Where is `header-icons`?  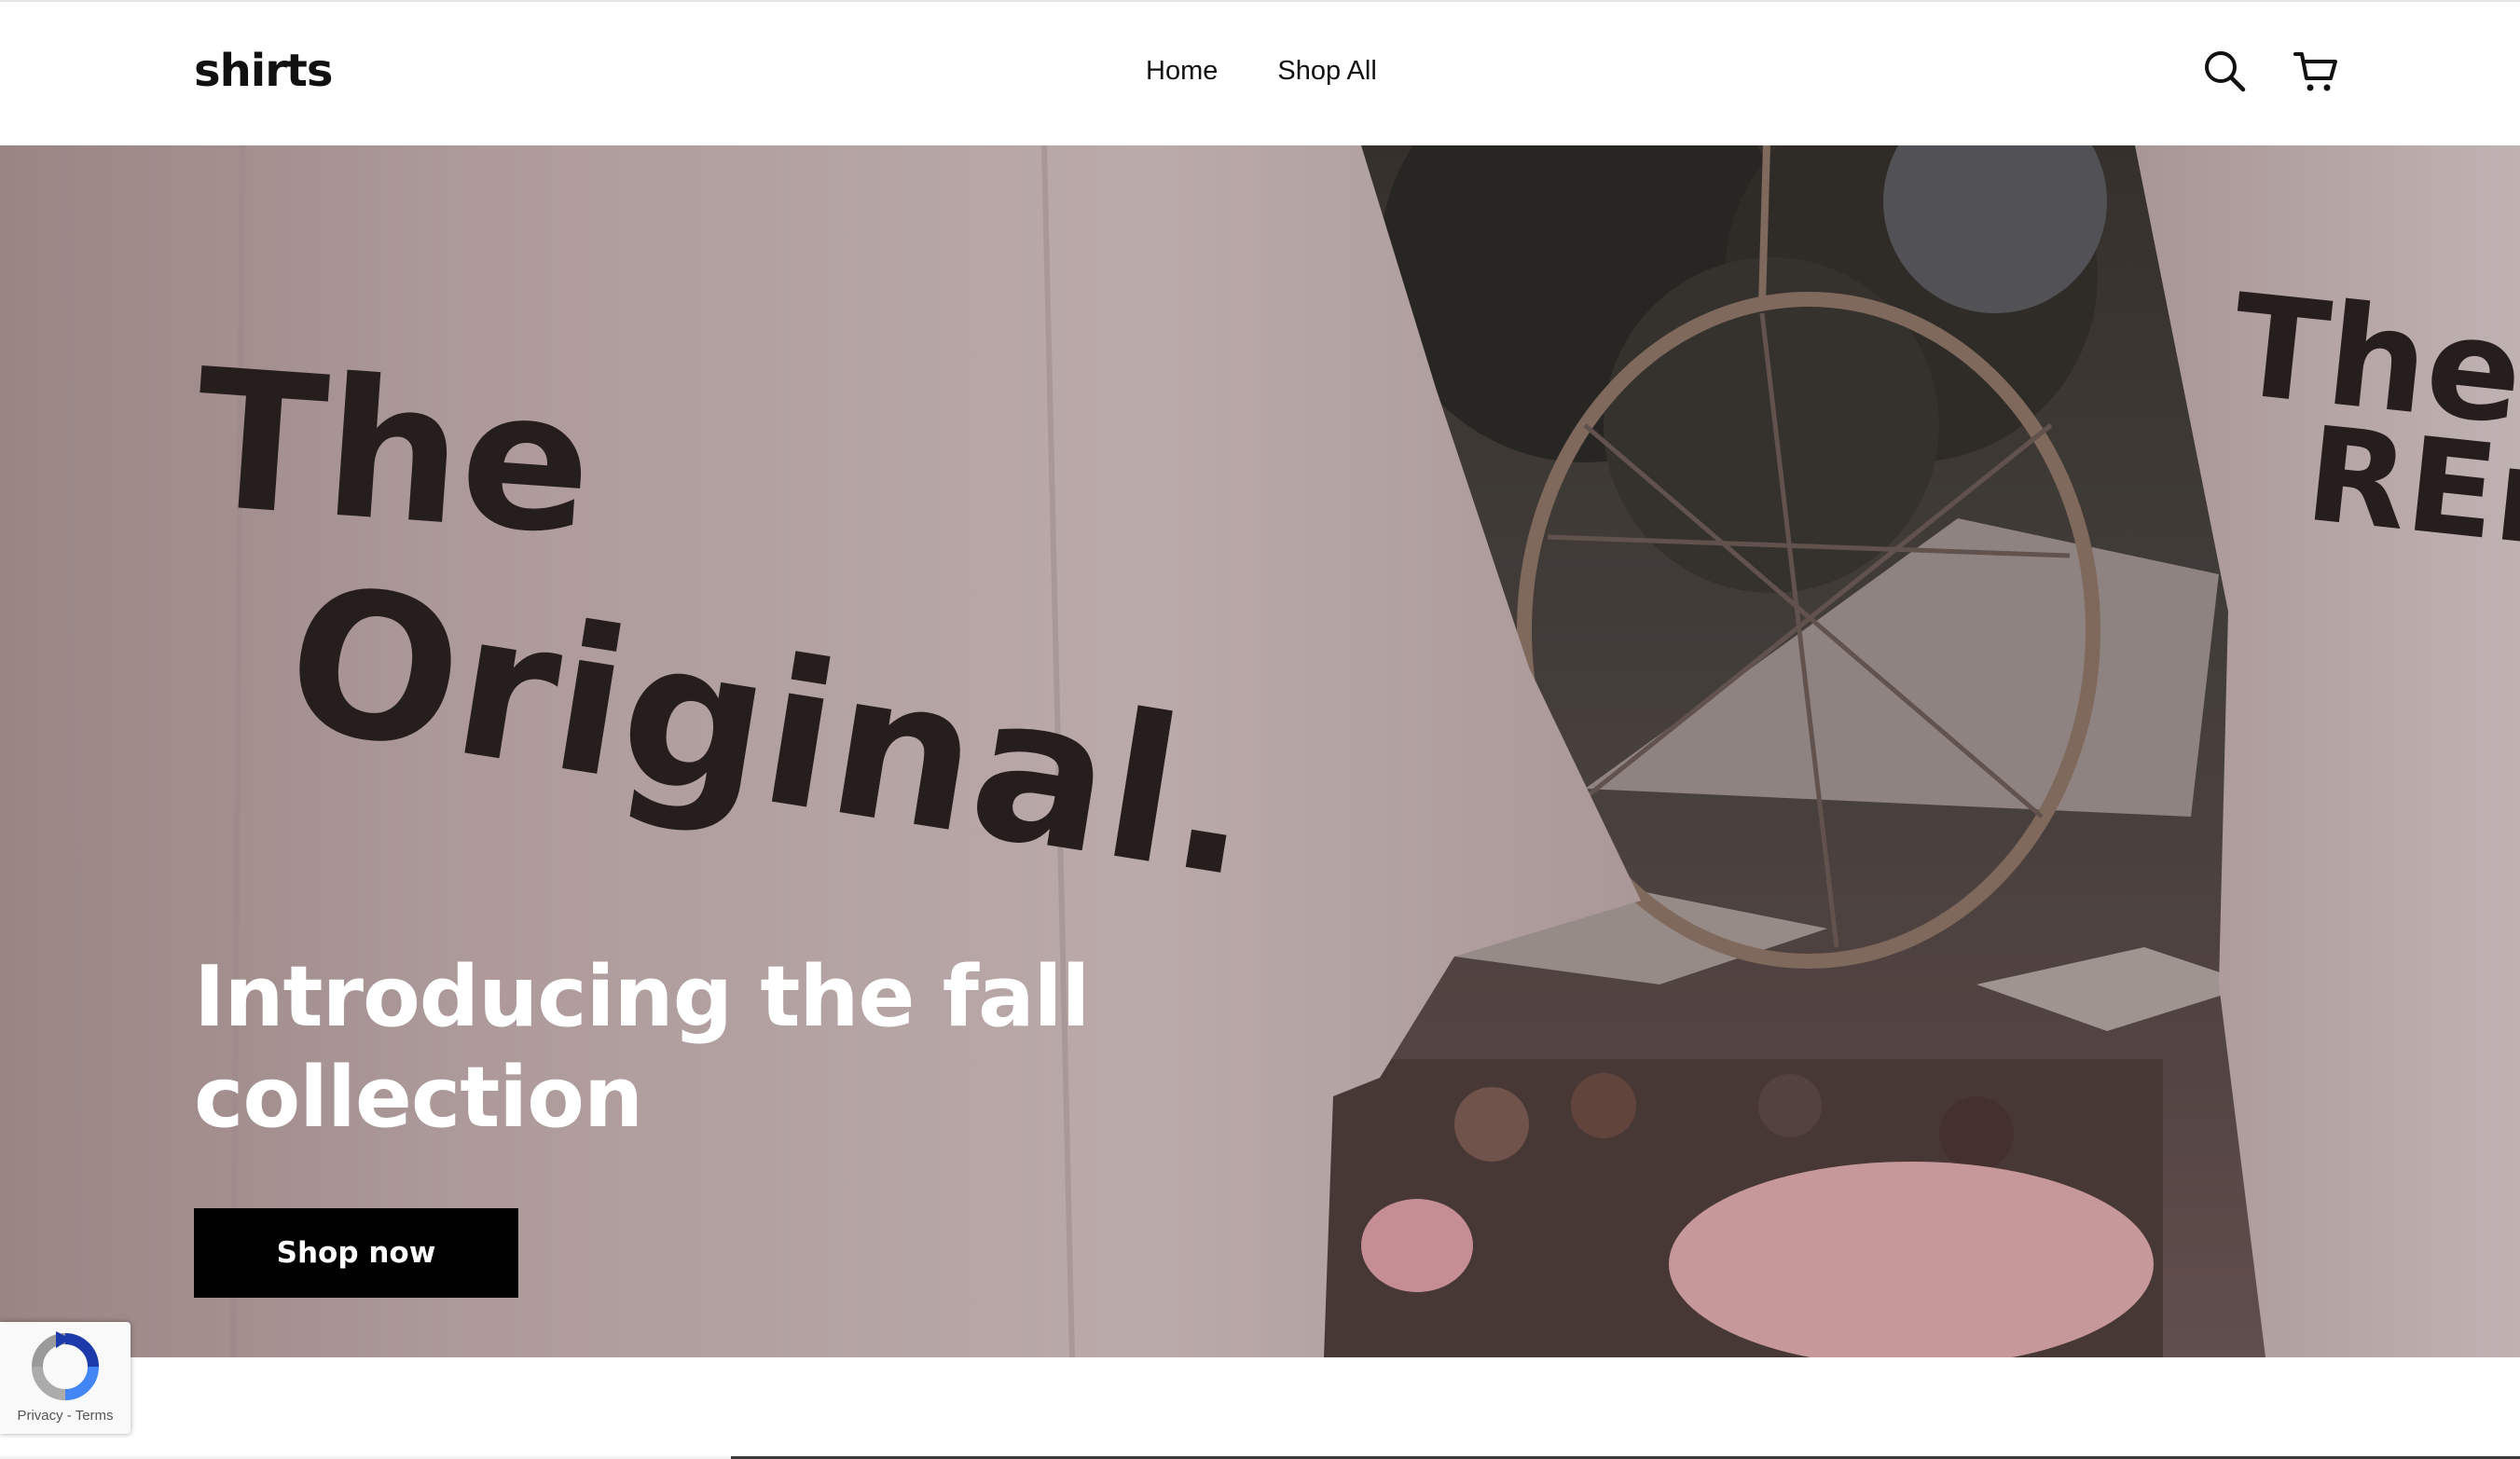 header-icons is located at coordinates (2270, 71).